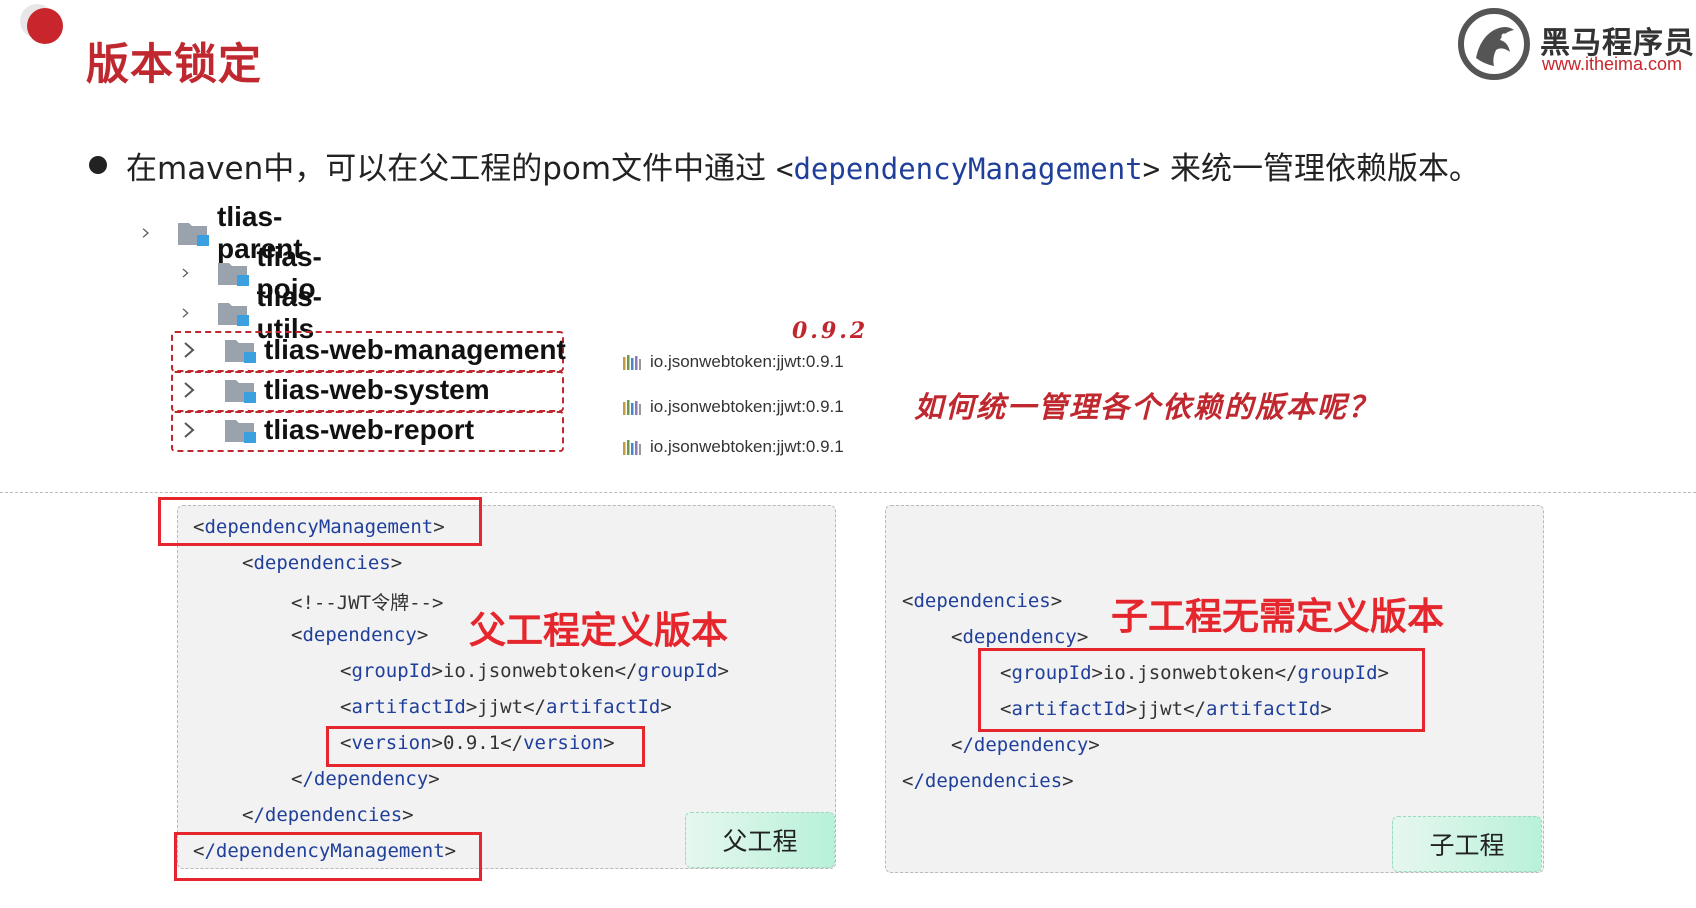 This screenshot has height=908, width=1696. What do you see at coordinates (760, 840) in the screenshot?
I see `parent-label-badge: 父工程` at bounding box center [760, 840].